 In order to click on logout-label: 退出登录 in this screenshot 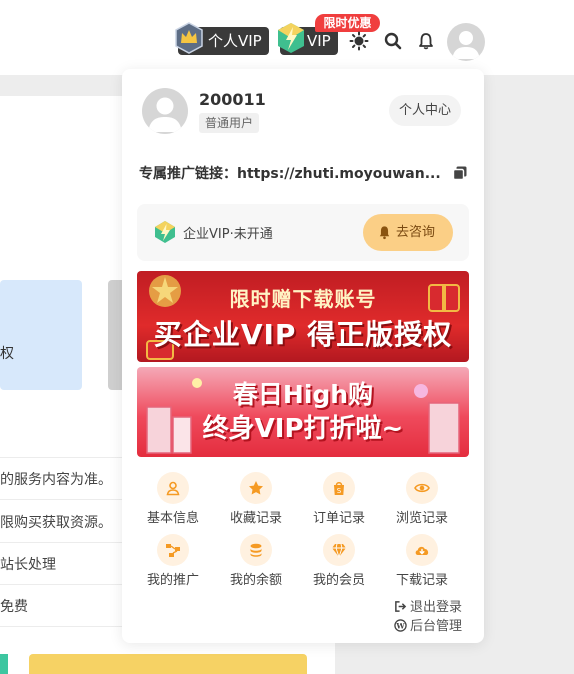, I will do `click(436, 607)`.